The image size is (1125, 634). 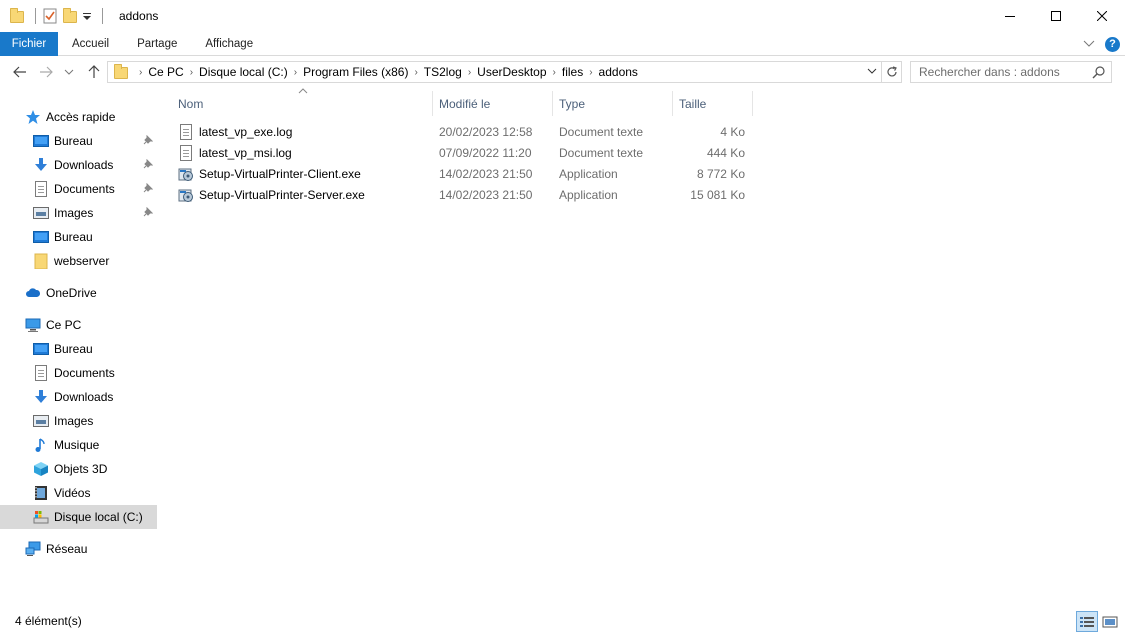 I want to click on desktop-icon, so click(x=41, y=237).